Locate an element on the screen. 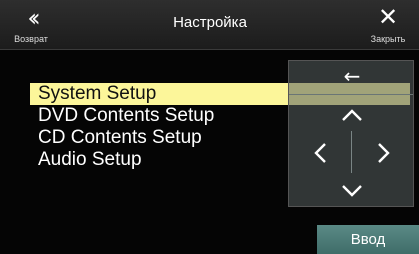 Image resolution: width=419 pixels, height=254 pixels. back-button: ‹‹ Возврат is located at coordinates (31, 25).